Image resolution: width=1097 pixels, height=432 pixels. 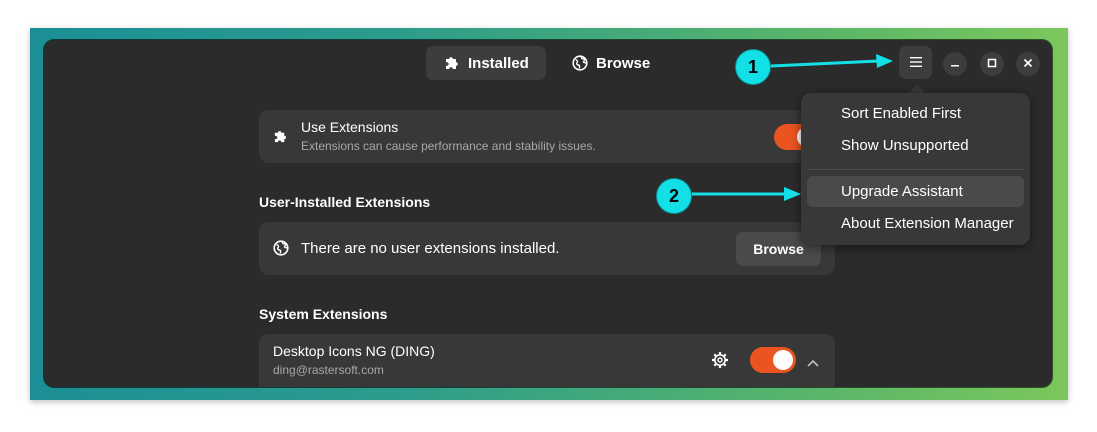 What do you see at coordinates (792, 127) in the screenshot?
I see `annotation-arrows` at bounding box center [792, 127].